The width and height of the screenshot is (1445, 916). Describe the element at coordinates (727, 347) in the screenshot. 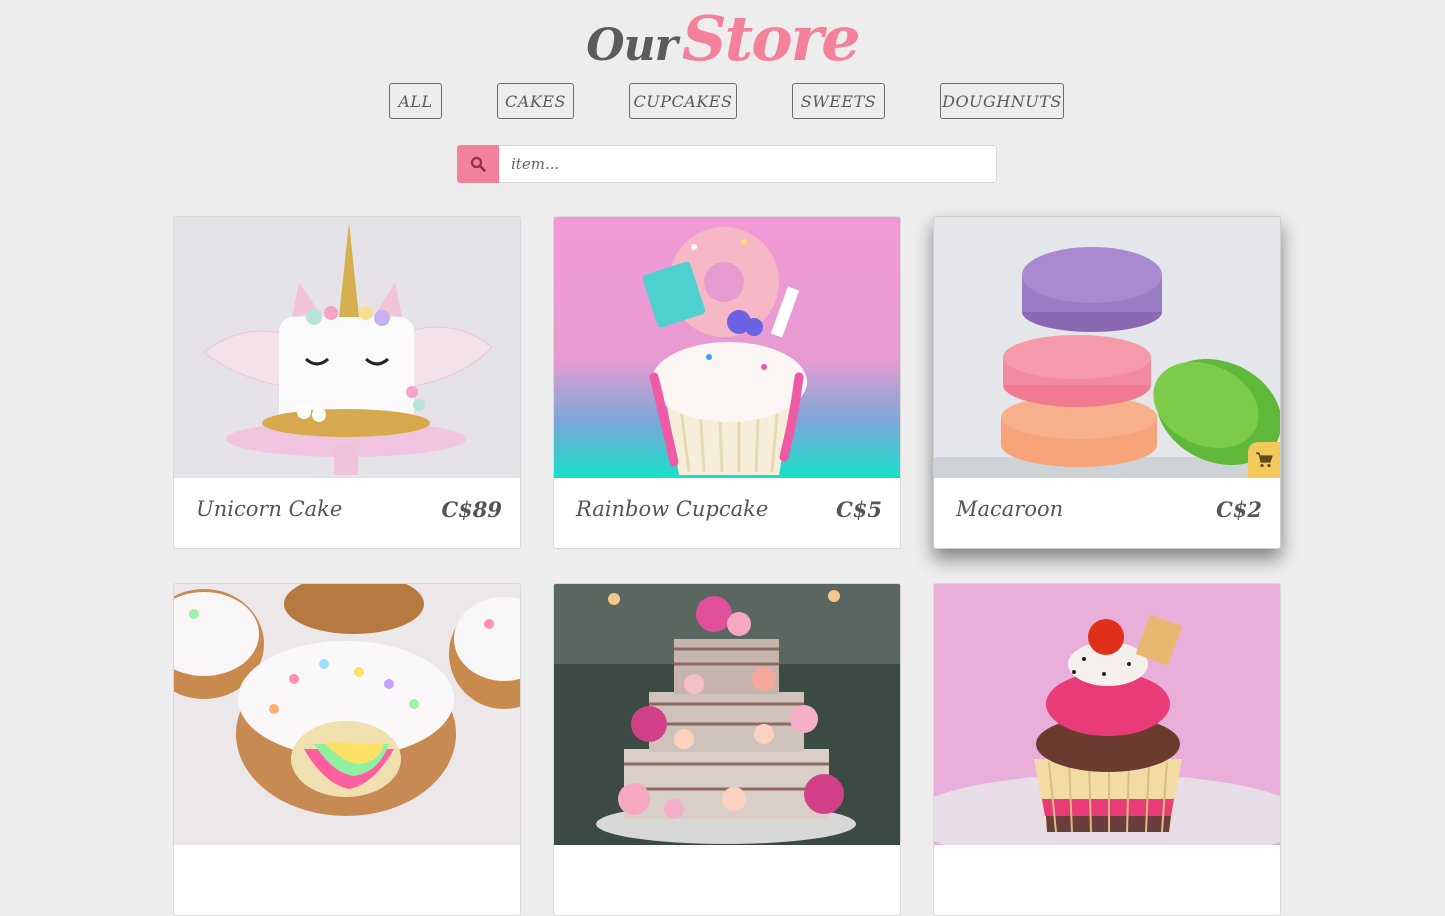

I see `product-image-rainbow-cupcake` at that location.